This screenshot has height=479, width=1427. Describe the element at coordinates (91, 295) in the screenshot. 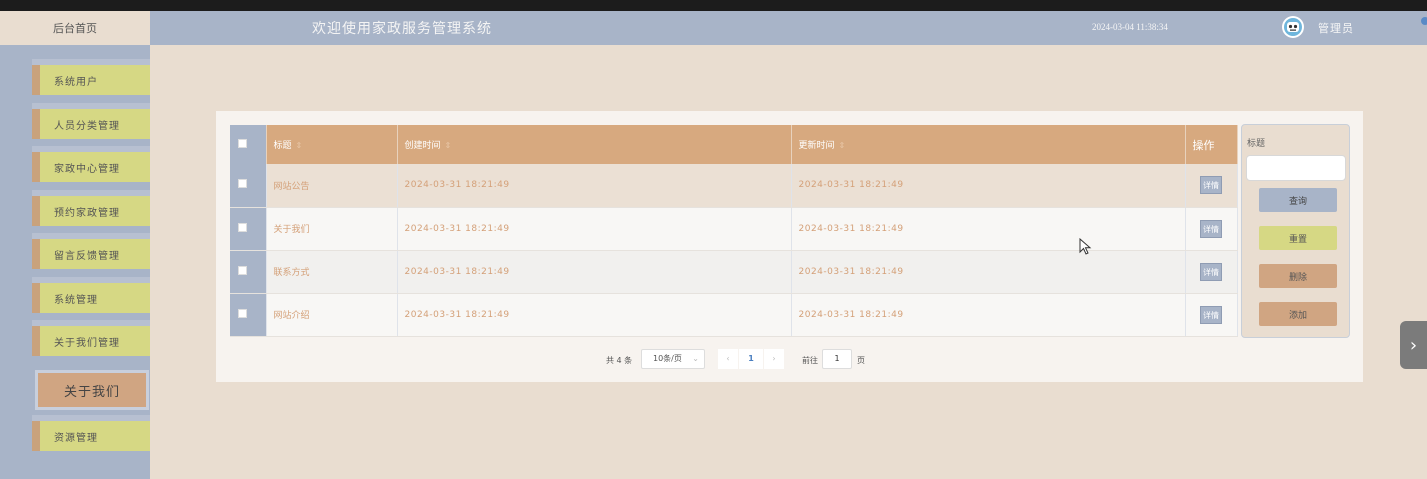

I see `sidebar-item-system-management: 系统管理` at that location.